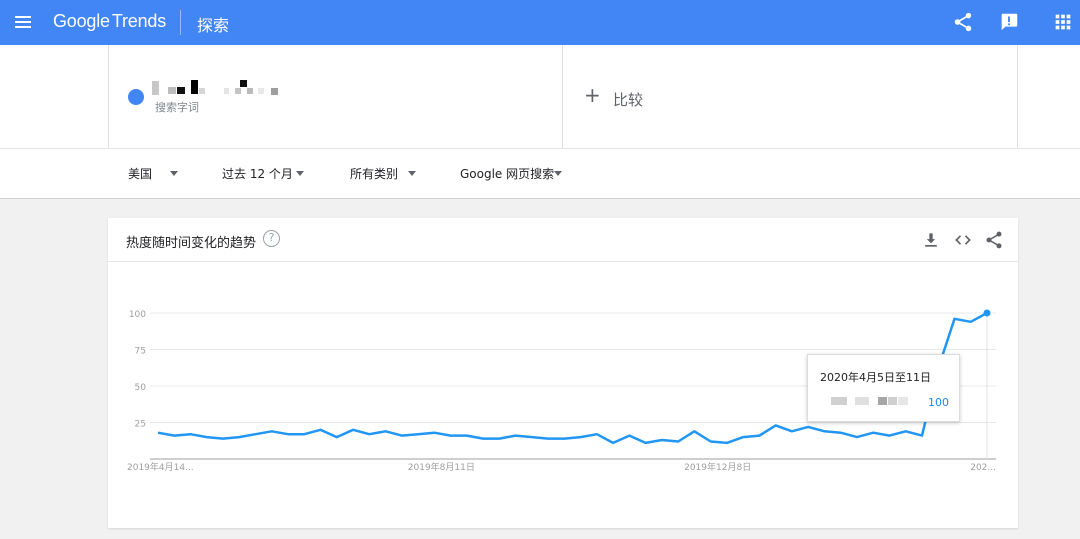  What do you see at coordinates (540, 22) in the screenshot?
I see `top-app-bar: Google Trends 探索` at bounding box center [540, 22].